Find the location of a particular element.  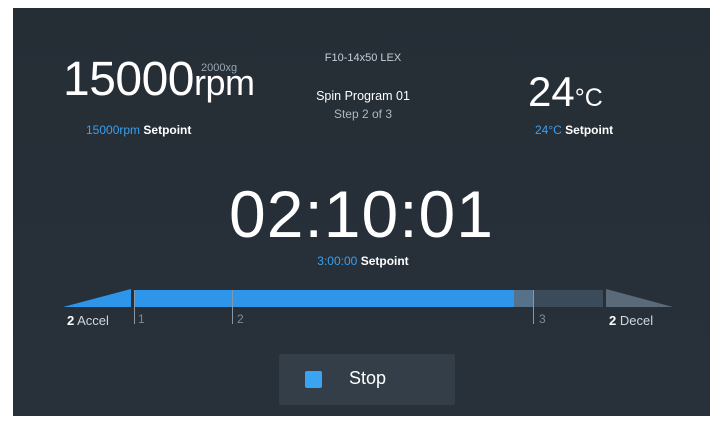

timer-readout: 02:10:01 is located at coordinates (361, 214).